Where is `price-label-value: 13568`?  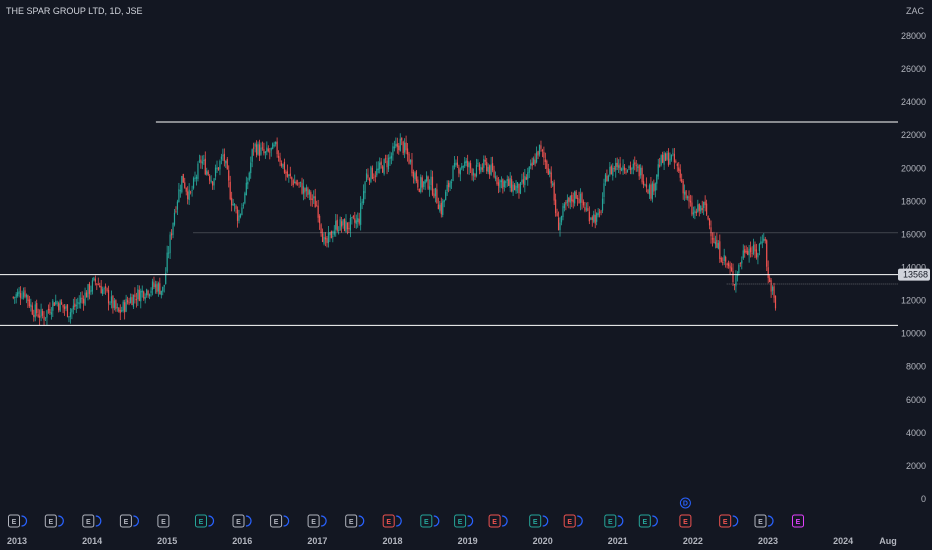
price-label-value: 13568 is located at coordinates (915, 275).